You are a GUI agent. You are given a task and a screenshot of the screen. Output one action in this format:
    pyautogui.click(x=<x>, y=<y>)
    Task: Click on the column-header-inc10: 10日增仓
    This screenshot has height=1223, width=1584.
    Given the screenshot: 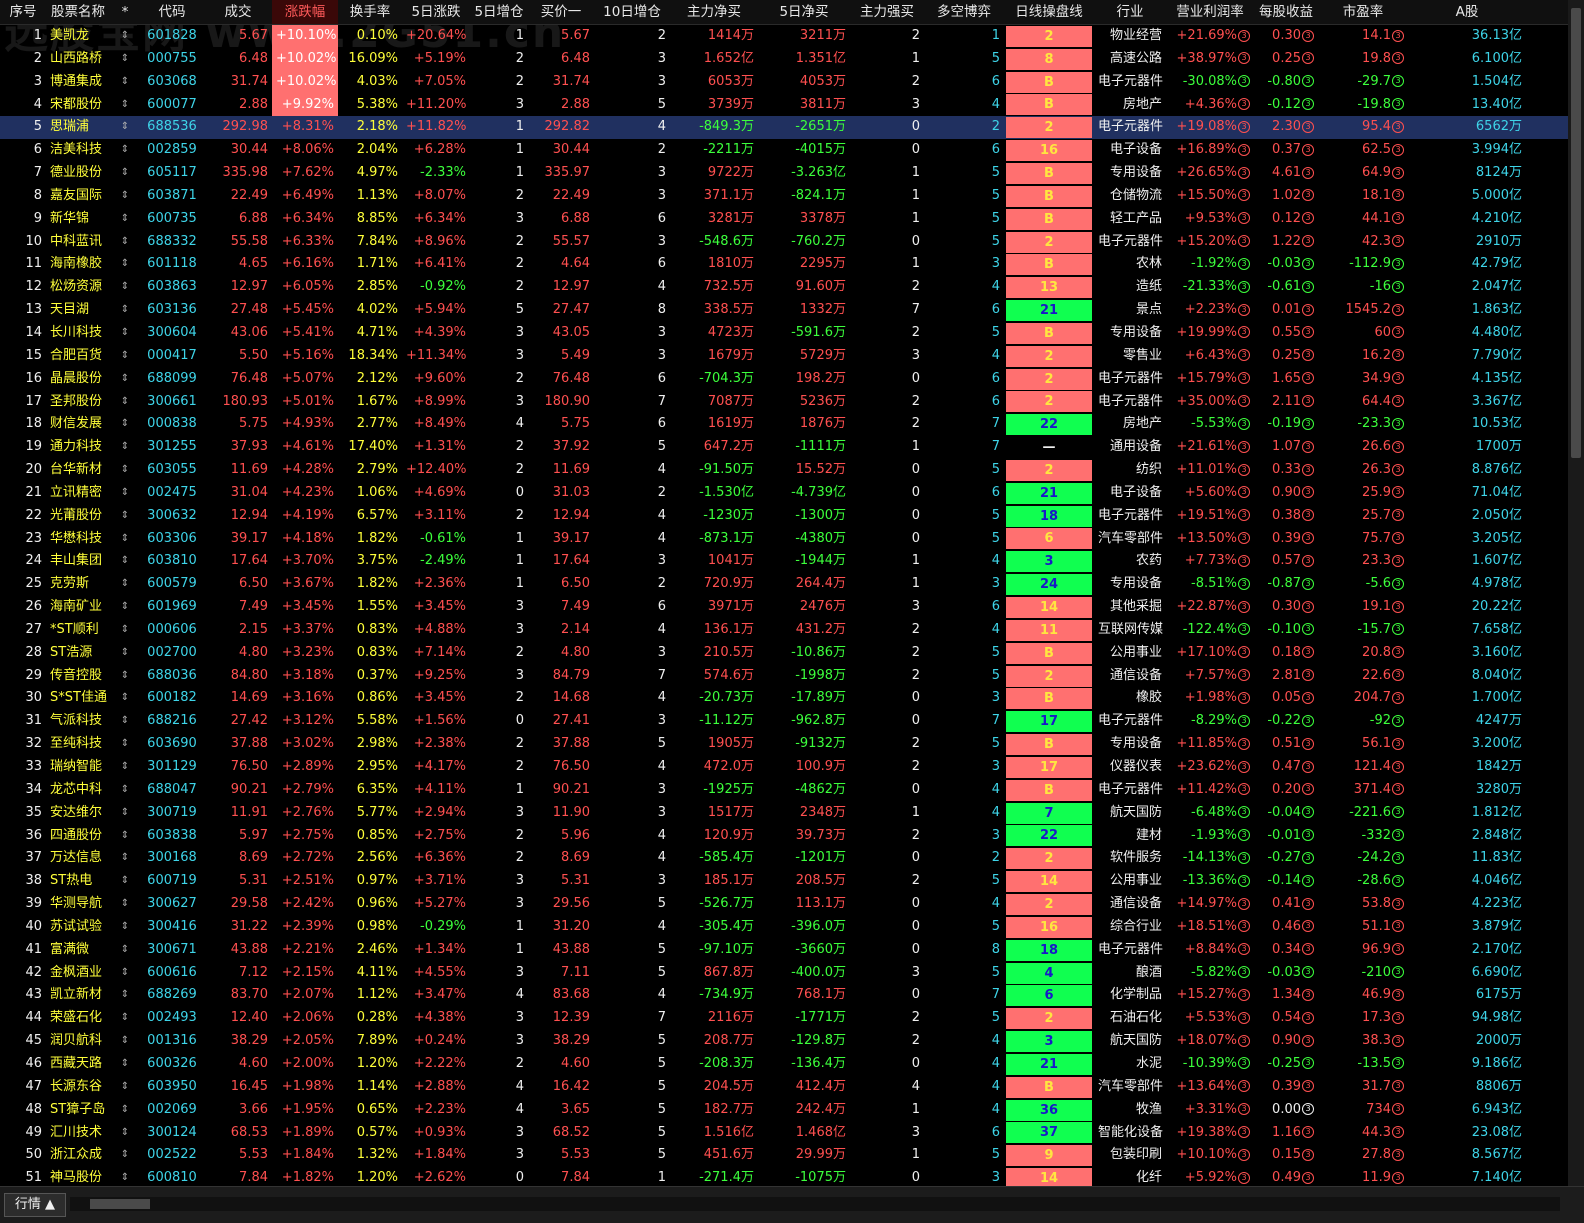 What is the action you would take?
    pyautogui.click(x=632, y=12)
    